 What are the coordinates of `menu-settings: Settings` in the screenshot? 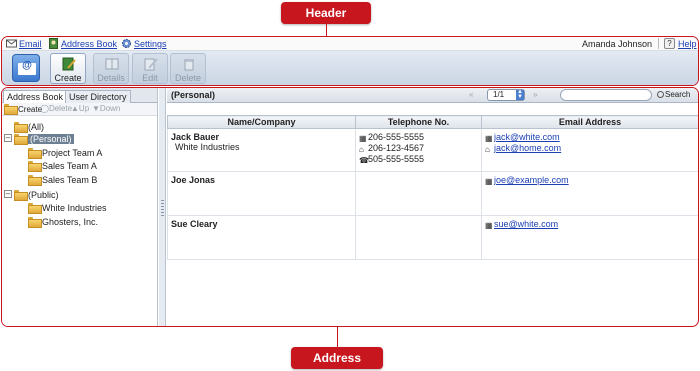 It's located at (150, 44).